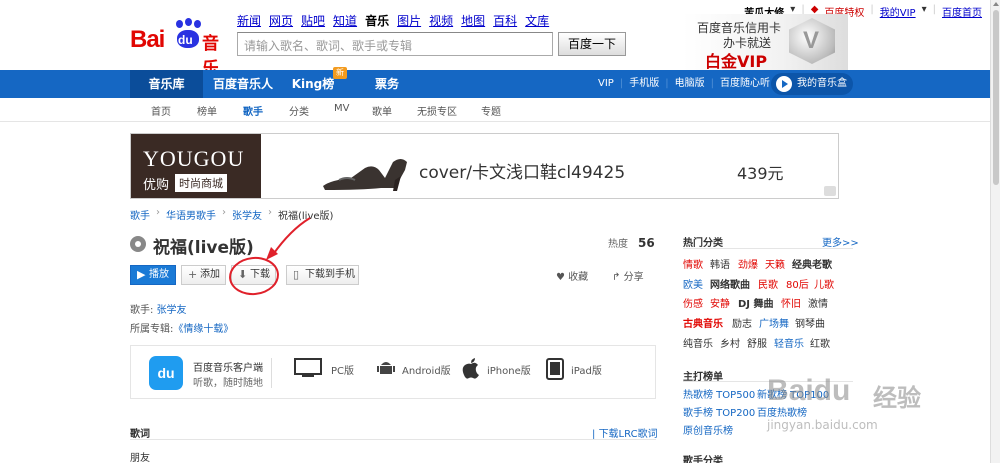 The height and width of the screenshot is (463, 1000). Describe the element at coordinates (153, 275) in the screenshot. I see `play-button: ▶ 播放` at that location.